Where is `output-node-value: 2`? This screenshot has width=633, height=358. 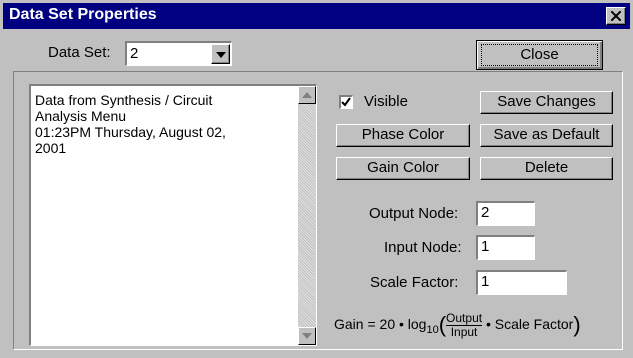 output-node-value: 2 is located at coordinates (485, 212).